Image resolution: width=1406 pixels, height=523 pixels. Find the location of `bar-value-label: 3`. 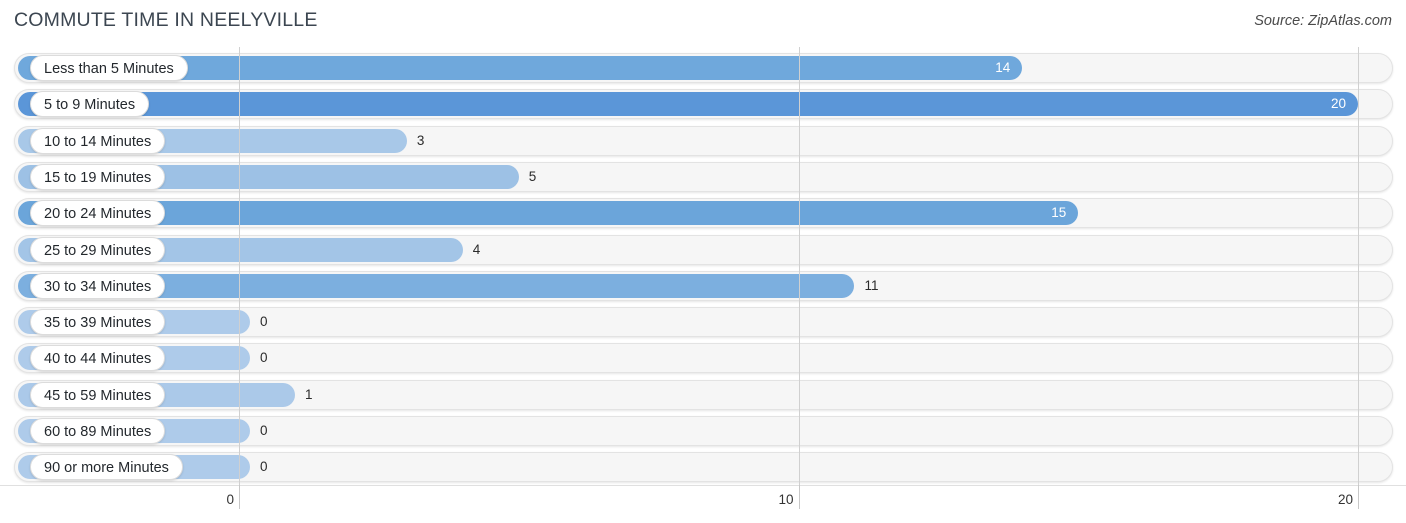

bar-value-label: 3 is located at coordinates (420, 140).